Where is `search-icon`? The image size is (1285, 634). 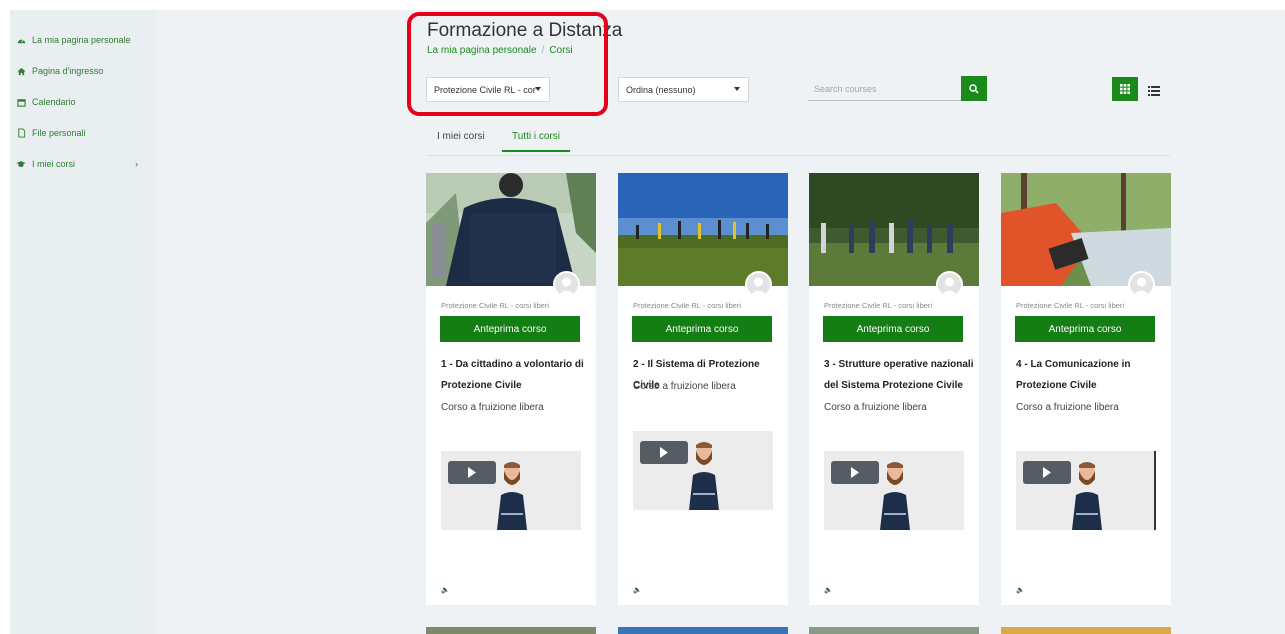
search-icon is located at coordinates (974, 88).